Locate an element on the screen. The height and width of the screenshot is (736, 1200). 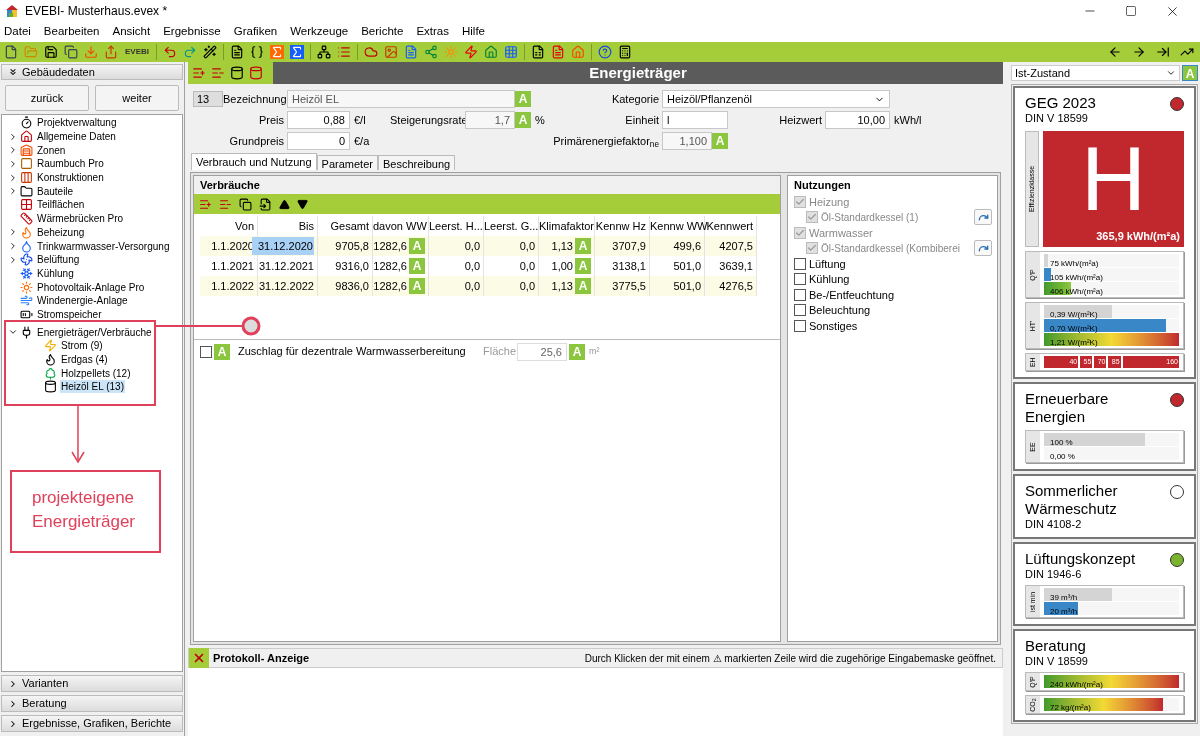
toolbar-button: EVEBI is located at coordinates (137, 52).